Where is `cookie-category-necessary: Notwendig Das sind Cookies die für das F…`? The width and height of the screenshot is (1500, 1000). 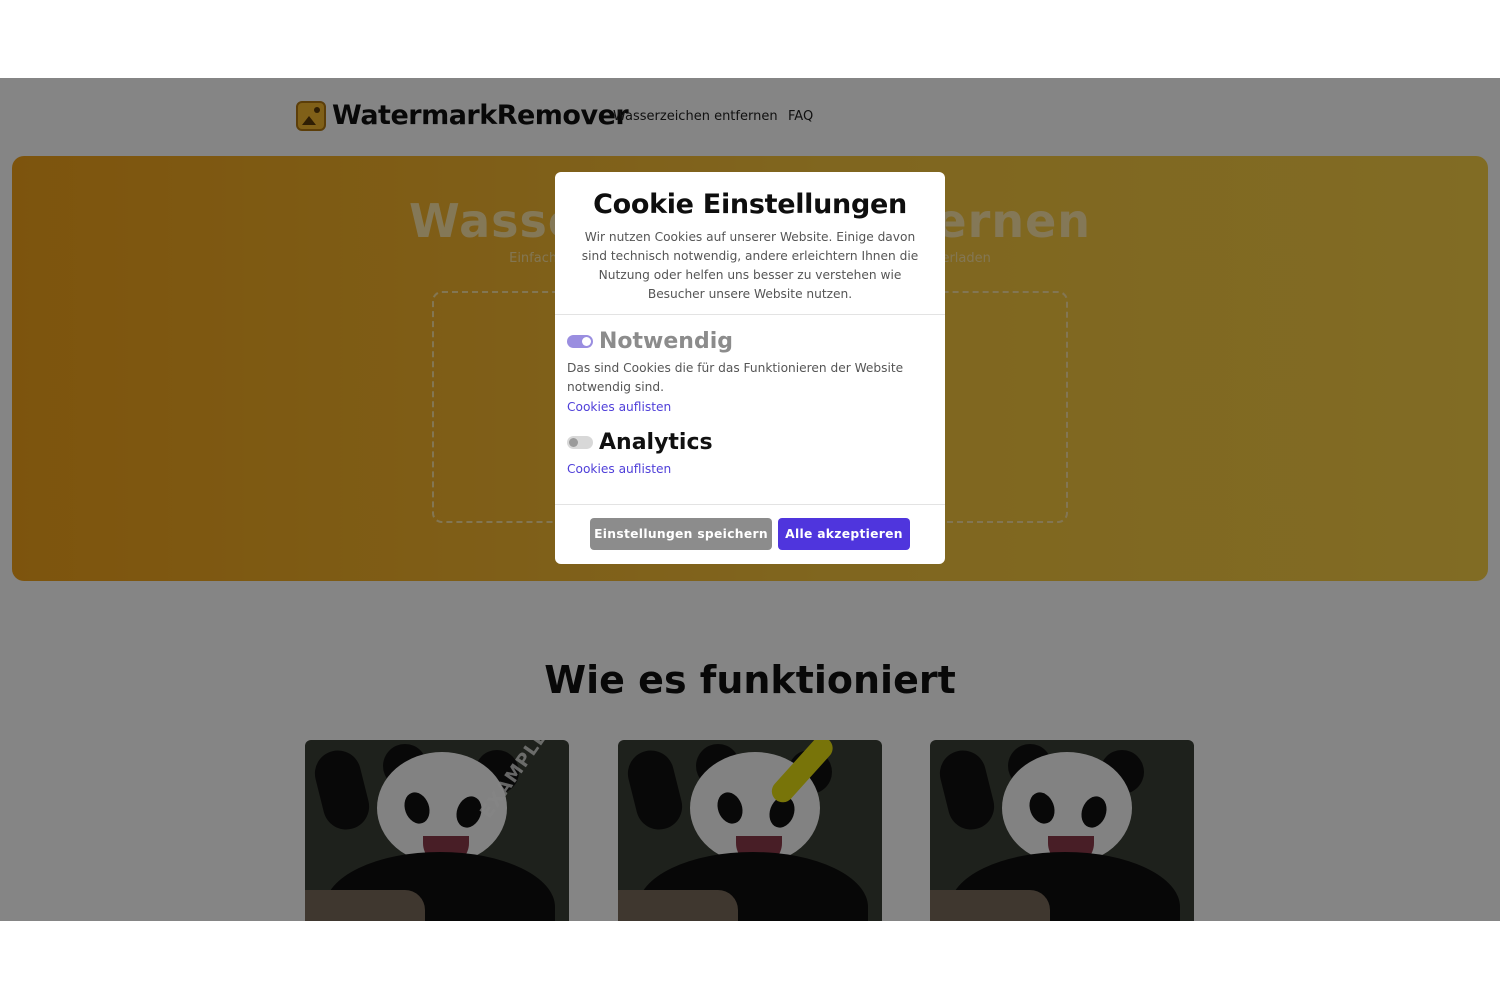 cookie-category-necessary: Notwendig Das sind Cookies die für das F… is located at coordinates (737, 373).